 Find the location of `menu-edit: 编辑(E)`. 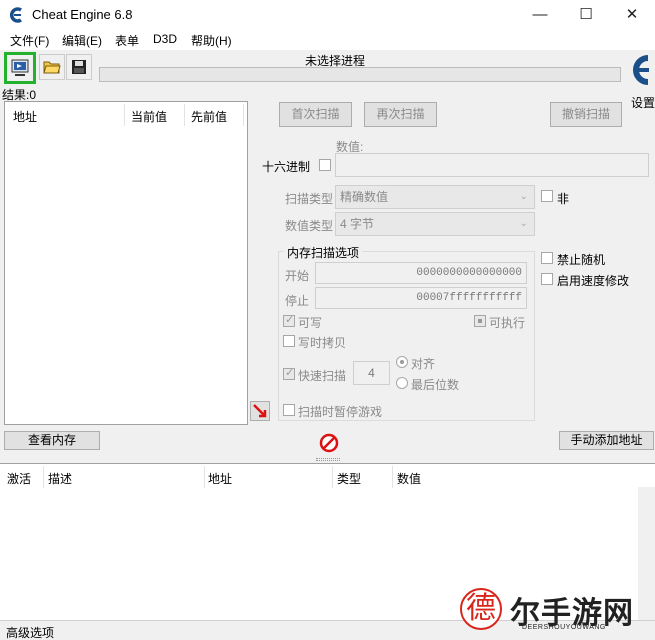

menu-edit: 编辑(E) is located at coordinates (82, 40).